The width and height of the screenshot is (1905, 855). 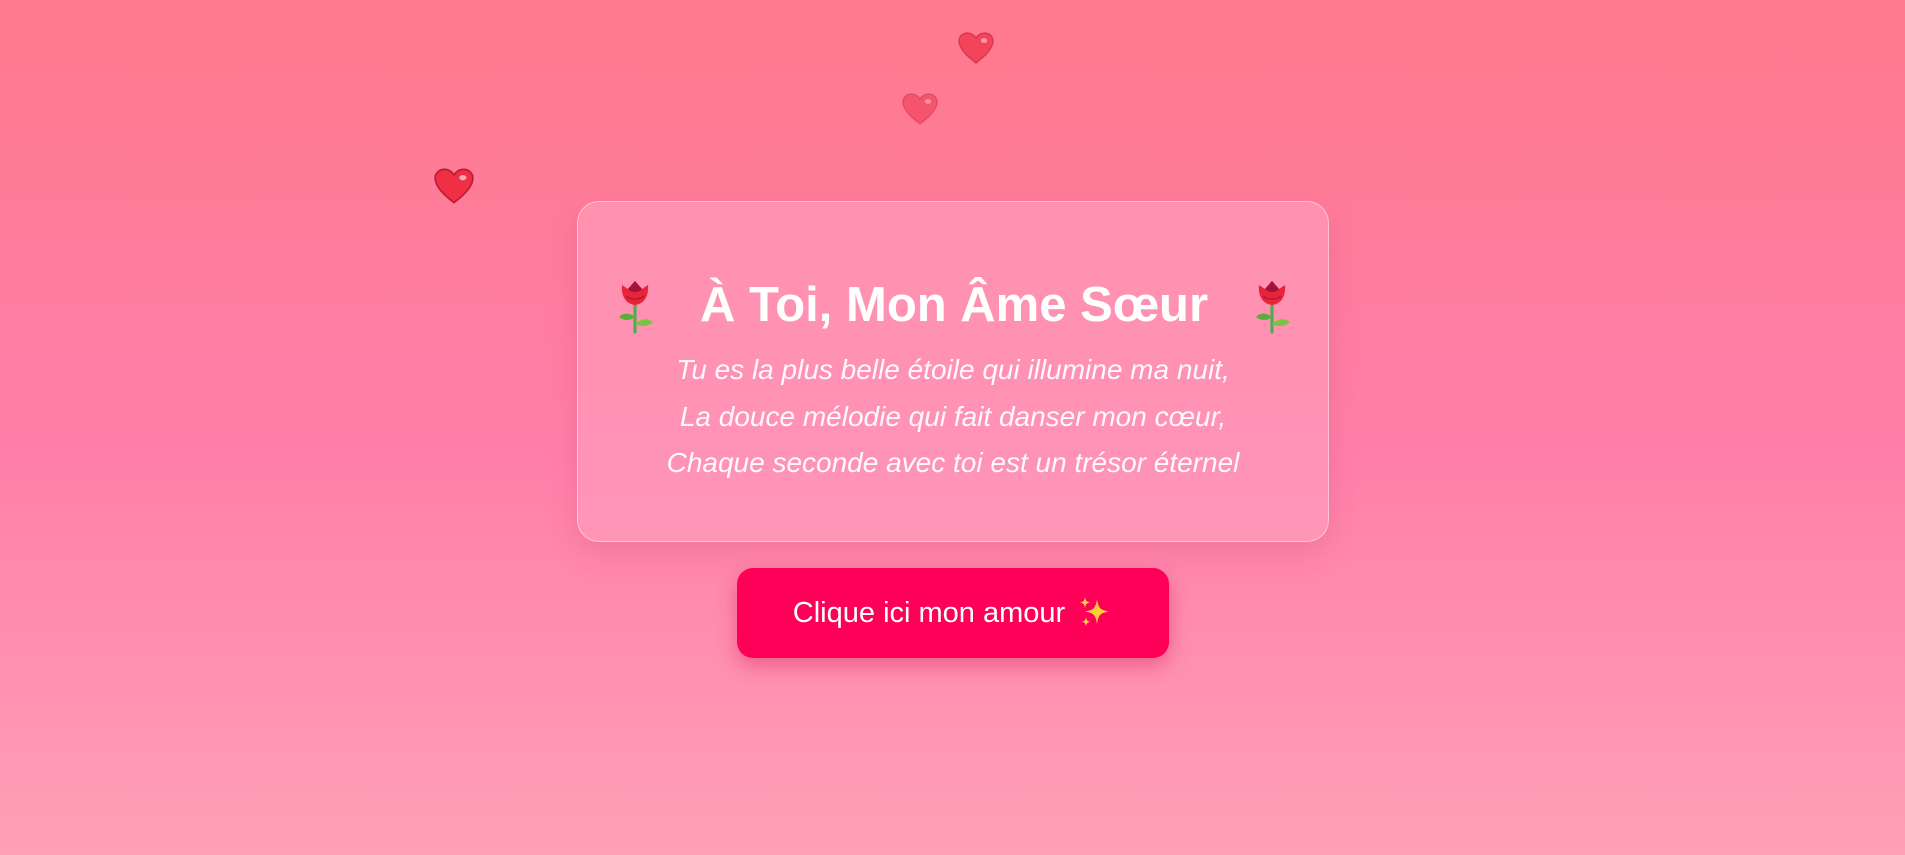 I want to click on card-title: À Toi, Mon Âme Sœur, so click(x=954, y=305).